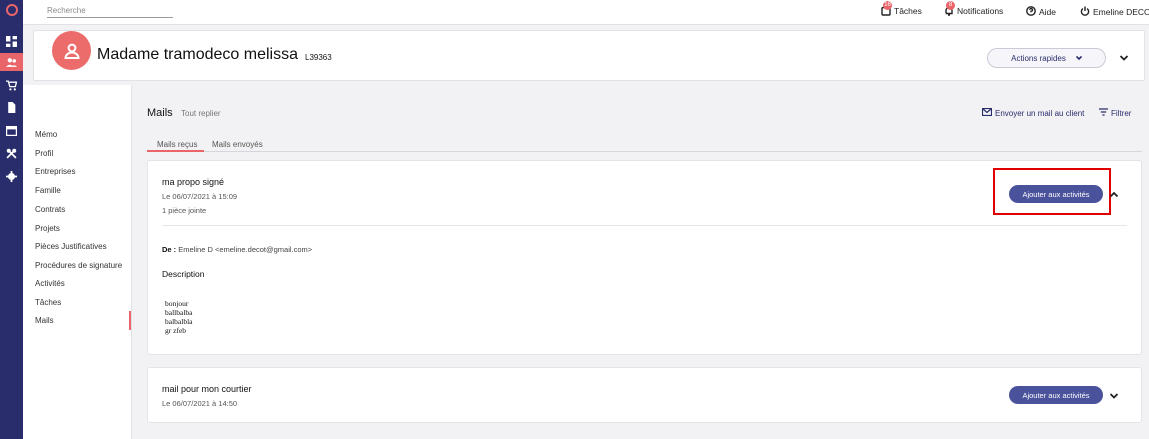 This screenshot has width=1149, height=439. Describe the element at coordinates (184, 210) in the screenshot. I see `mail-attachments: 1 pièce jointe` at that location.